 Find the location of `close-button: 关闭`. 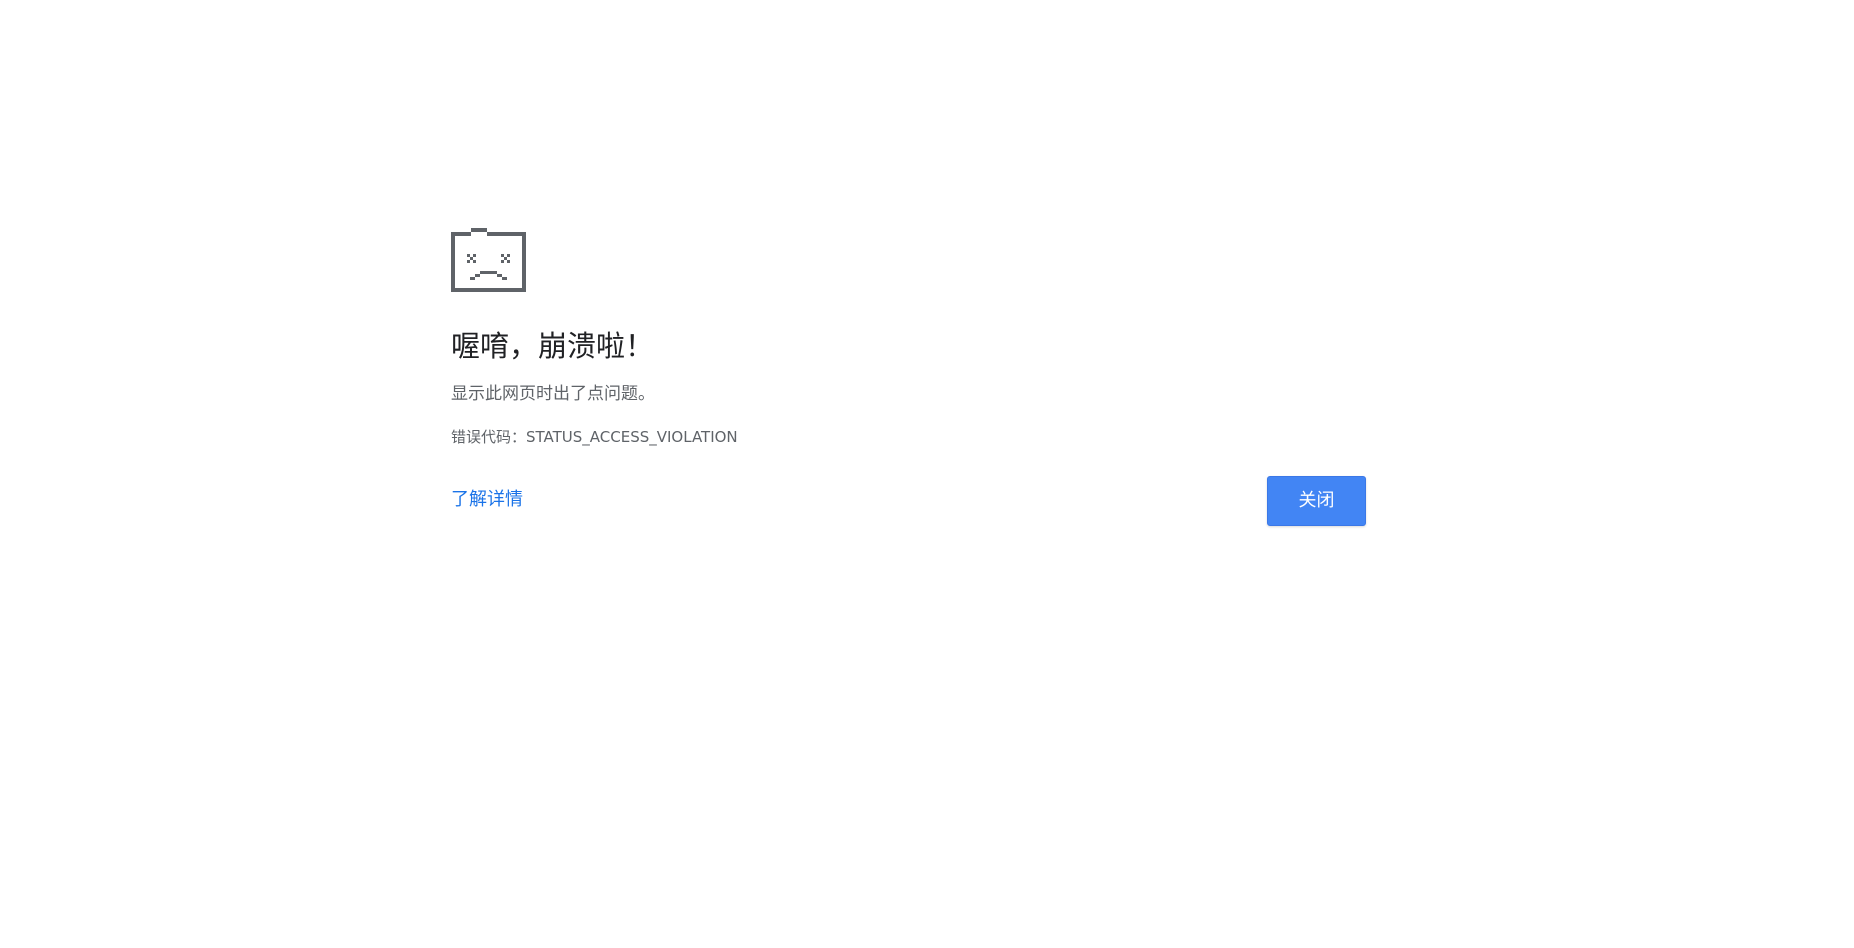

close-button: 关闭 is located at coordinates (1316, 501).